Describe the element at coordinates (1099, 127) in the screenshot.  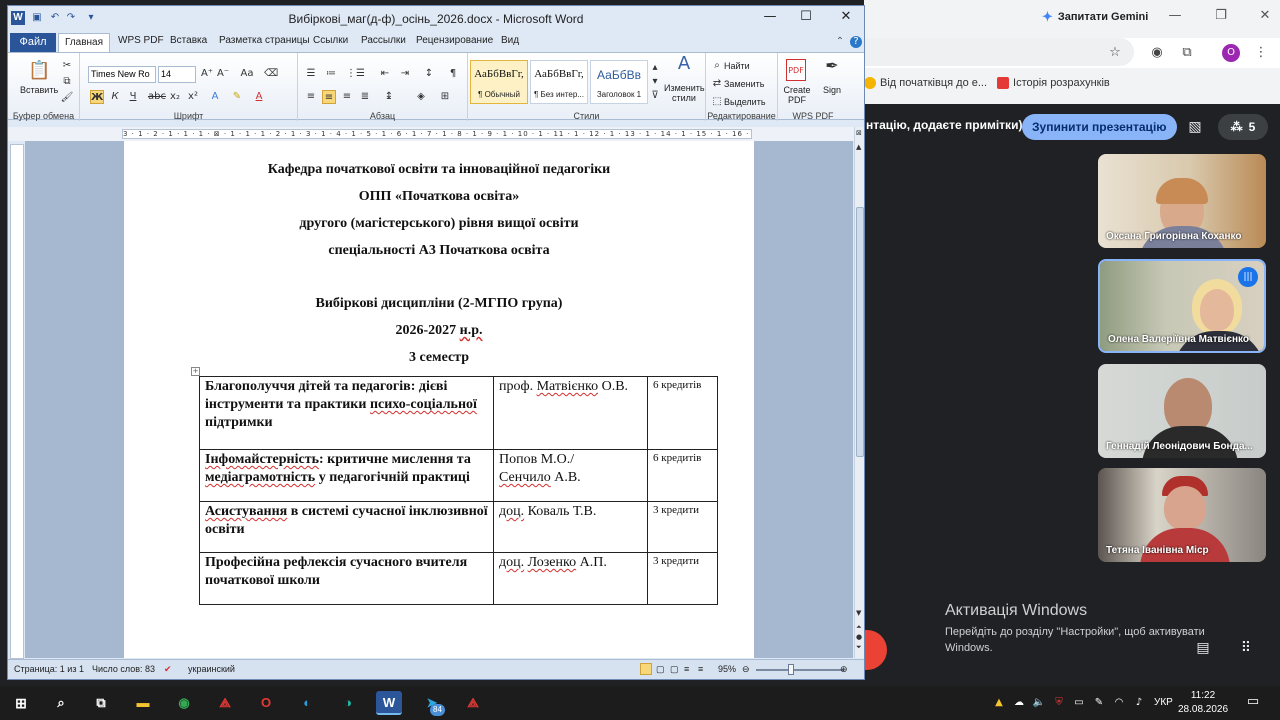
I see `stop-presenting-button: Зупинити презентацію` at that location.